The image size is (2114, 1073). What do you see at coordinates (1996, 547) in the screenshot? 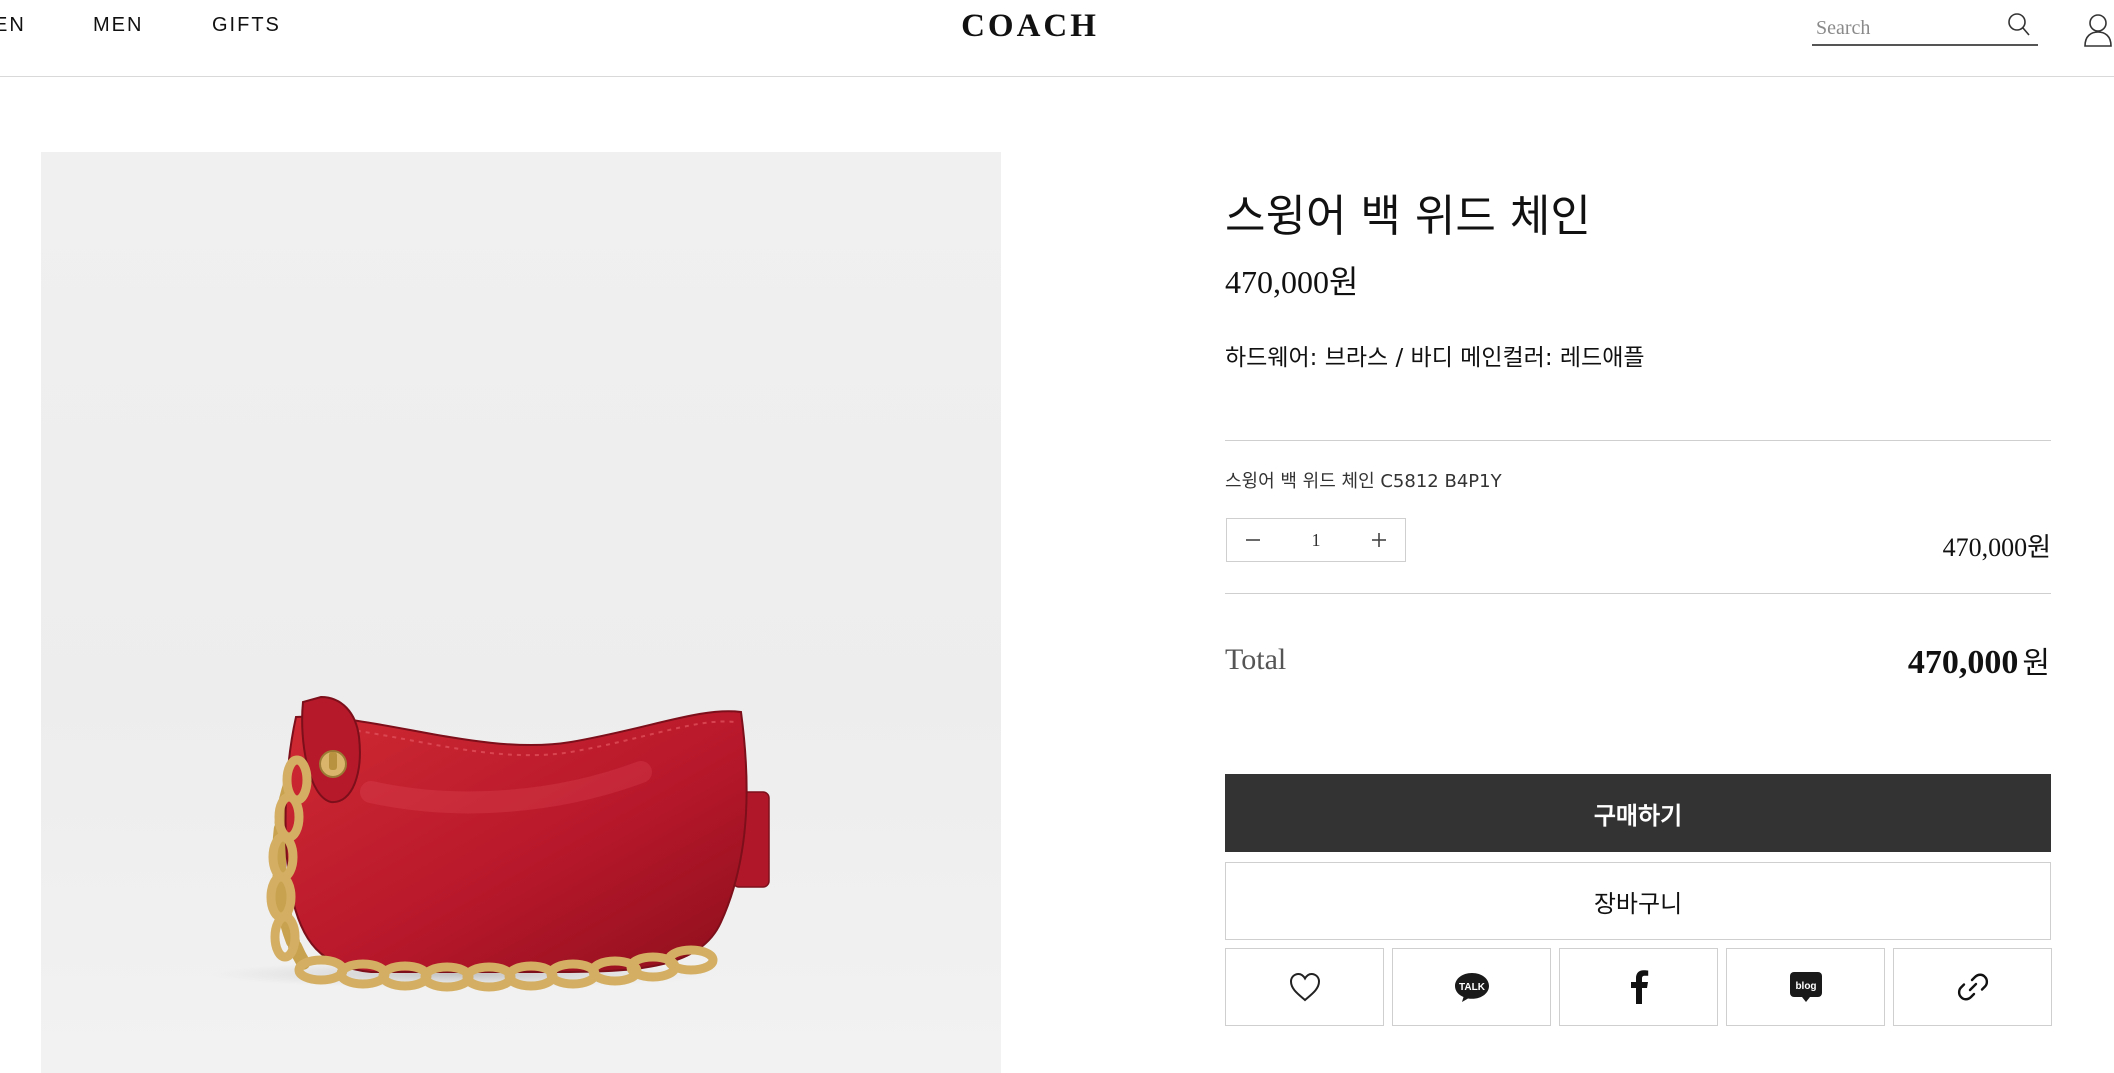
I see `option-price: 470,000원` at bounding box center [1996, 547].